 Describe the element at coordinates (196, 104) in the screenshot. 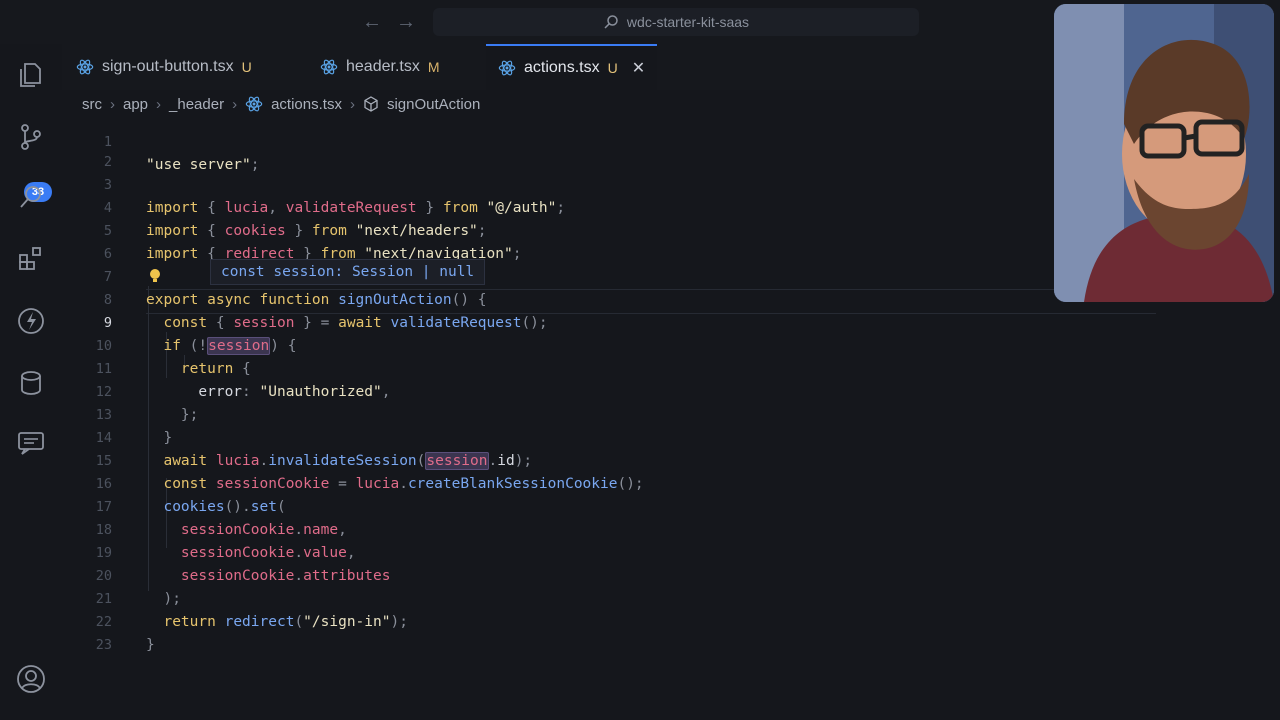

I see `breadcrumb-item: _header` at that location.